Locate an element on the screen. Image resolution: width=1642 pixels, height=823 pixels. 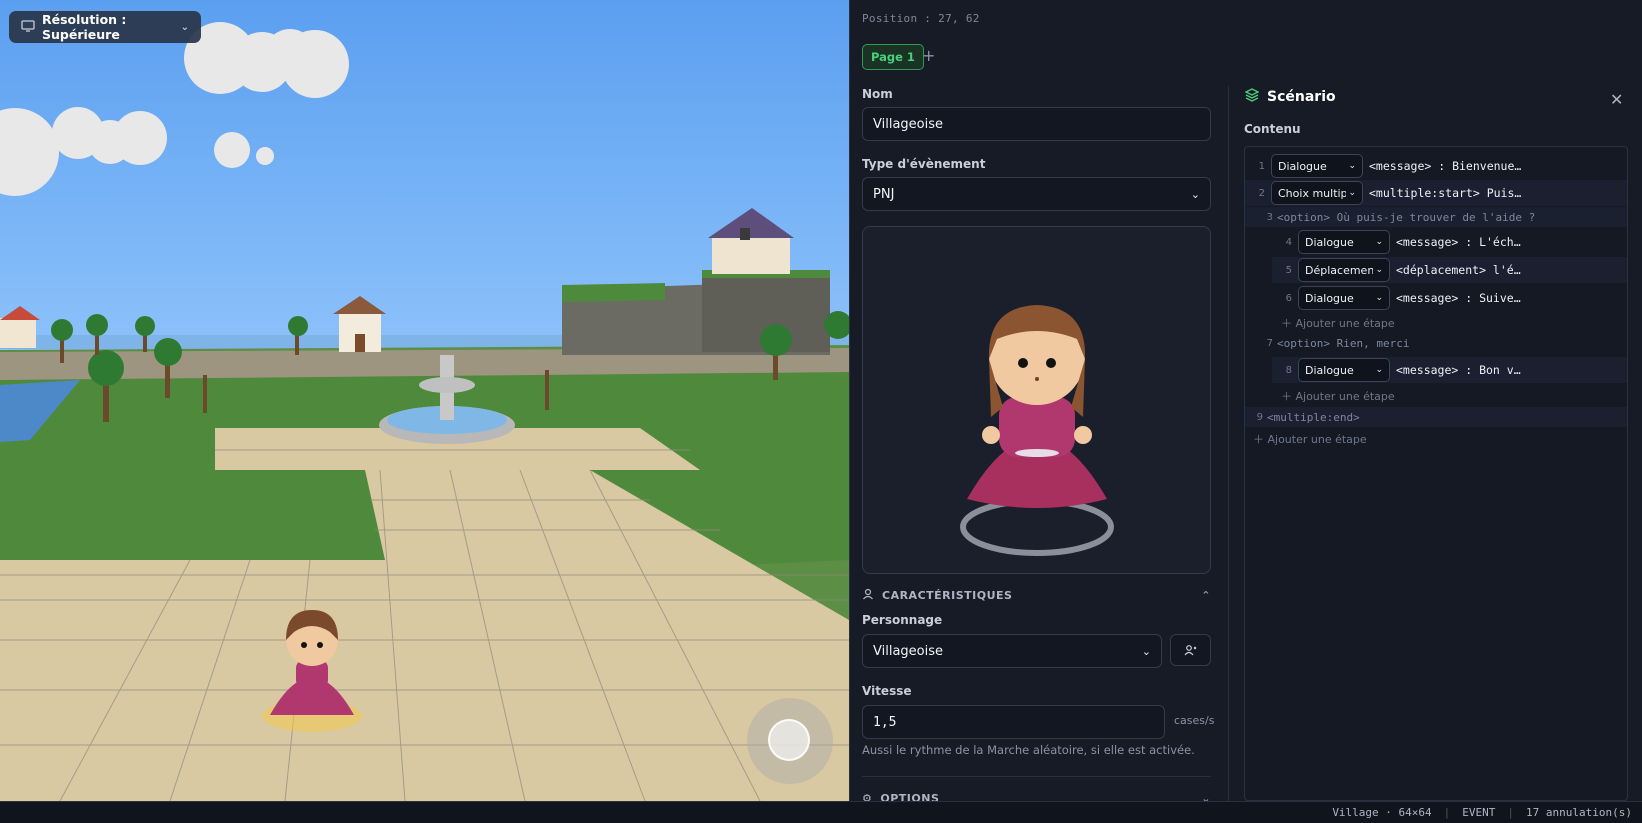
speed-field: 1,5 is located at coordinates (1013, 722).